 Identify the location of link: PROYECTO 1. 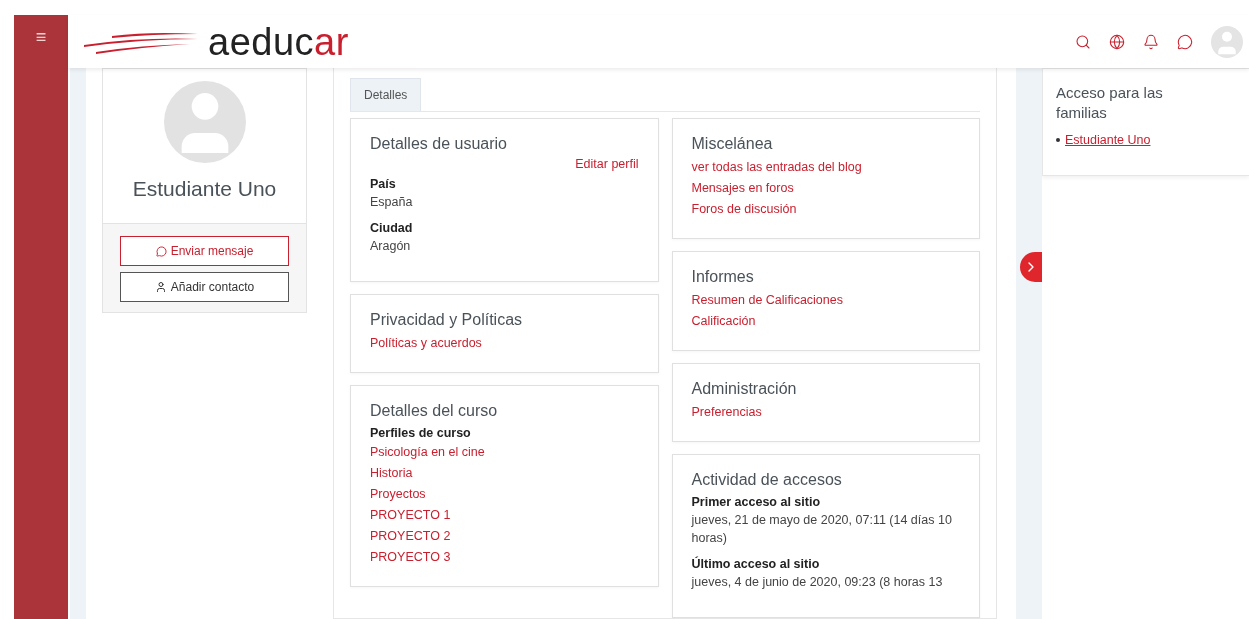
(410, 515).